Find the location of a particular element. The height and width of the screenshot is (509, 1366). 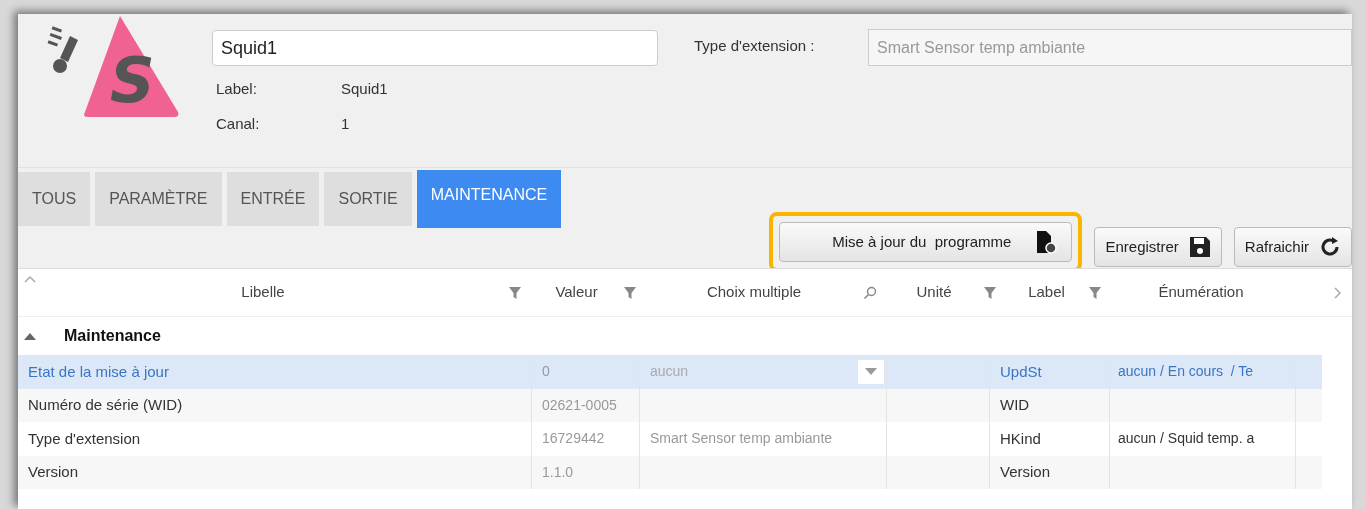

field-value: Squid1 is located at coordinates (364, 89).